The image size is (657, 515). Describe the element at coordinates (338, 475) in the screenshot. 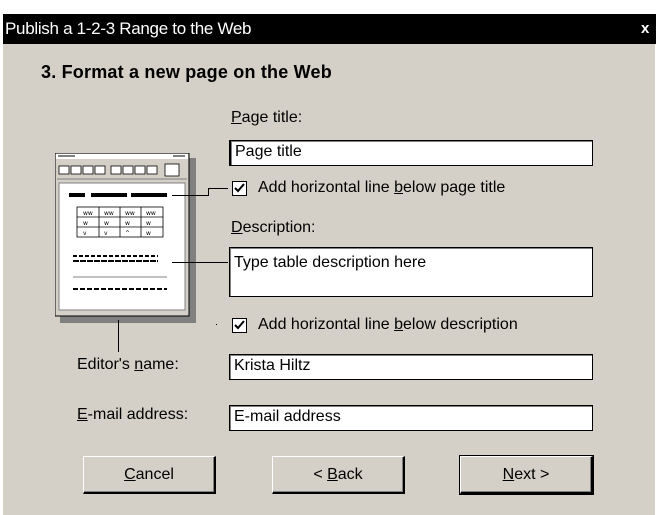

I see `back-button: < Back` at that location.